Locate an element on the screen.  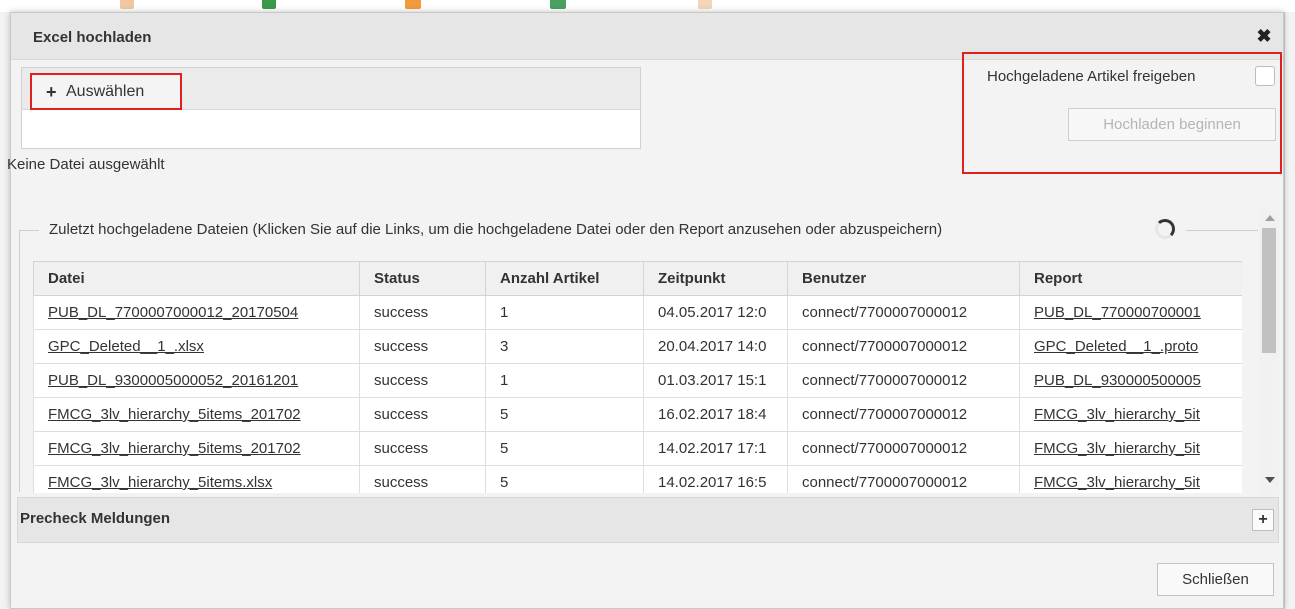
no-file-text: Keine Datei ausgewählt is located at coordinates (86, 164).